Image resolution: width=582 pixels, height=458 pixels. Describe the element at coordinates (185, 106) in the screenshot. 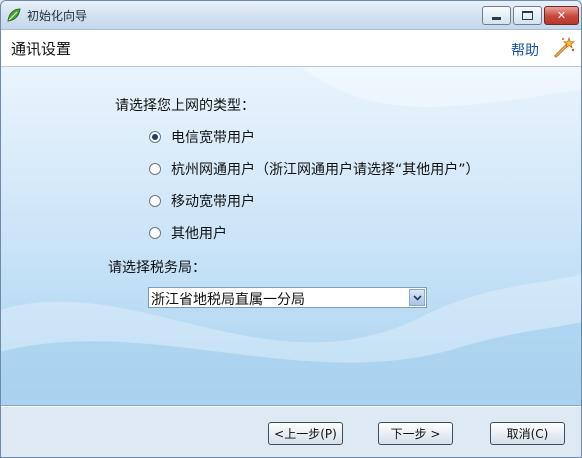

I see `connection-type-prompt: 请选择您上网的类型：` at that location.